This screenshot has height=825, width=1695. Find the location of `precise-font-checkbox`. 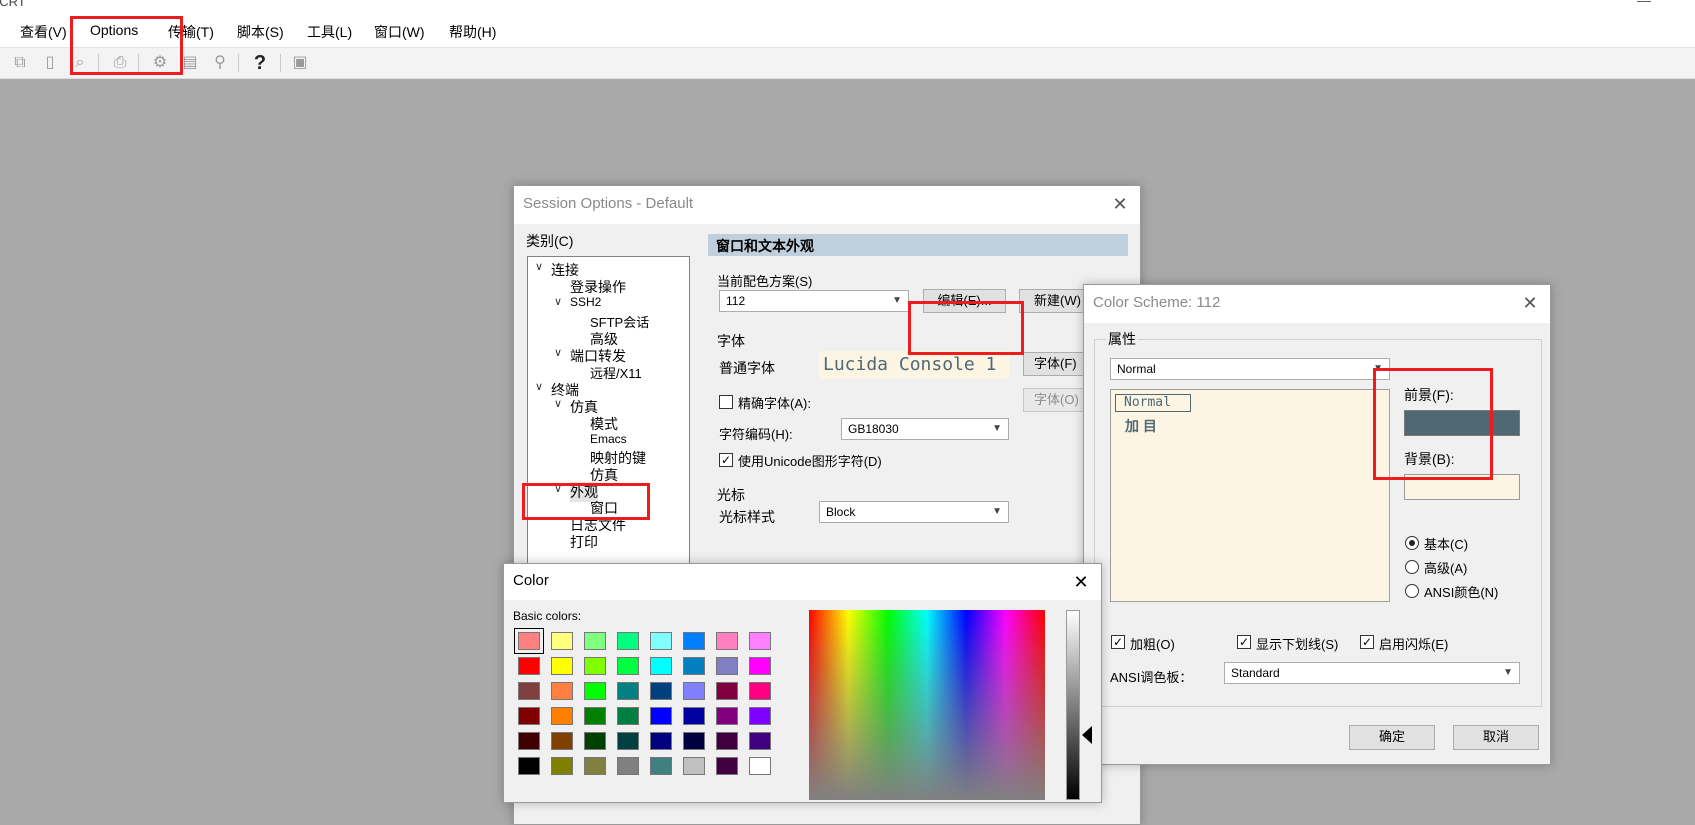

precise-font-checkbox is located at coordinates (726, 402).